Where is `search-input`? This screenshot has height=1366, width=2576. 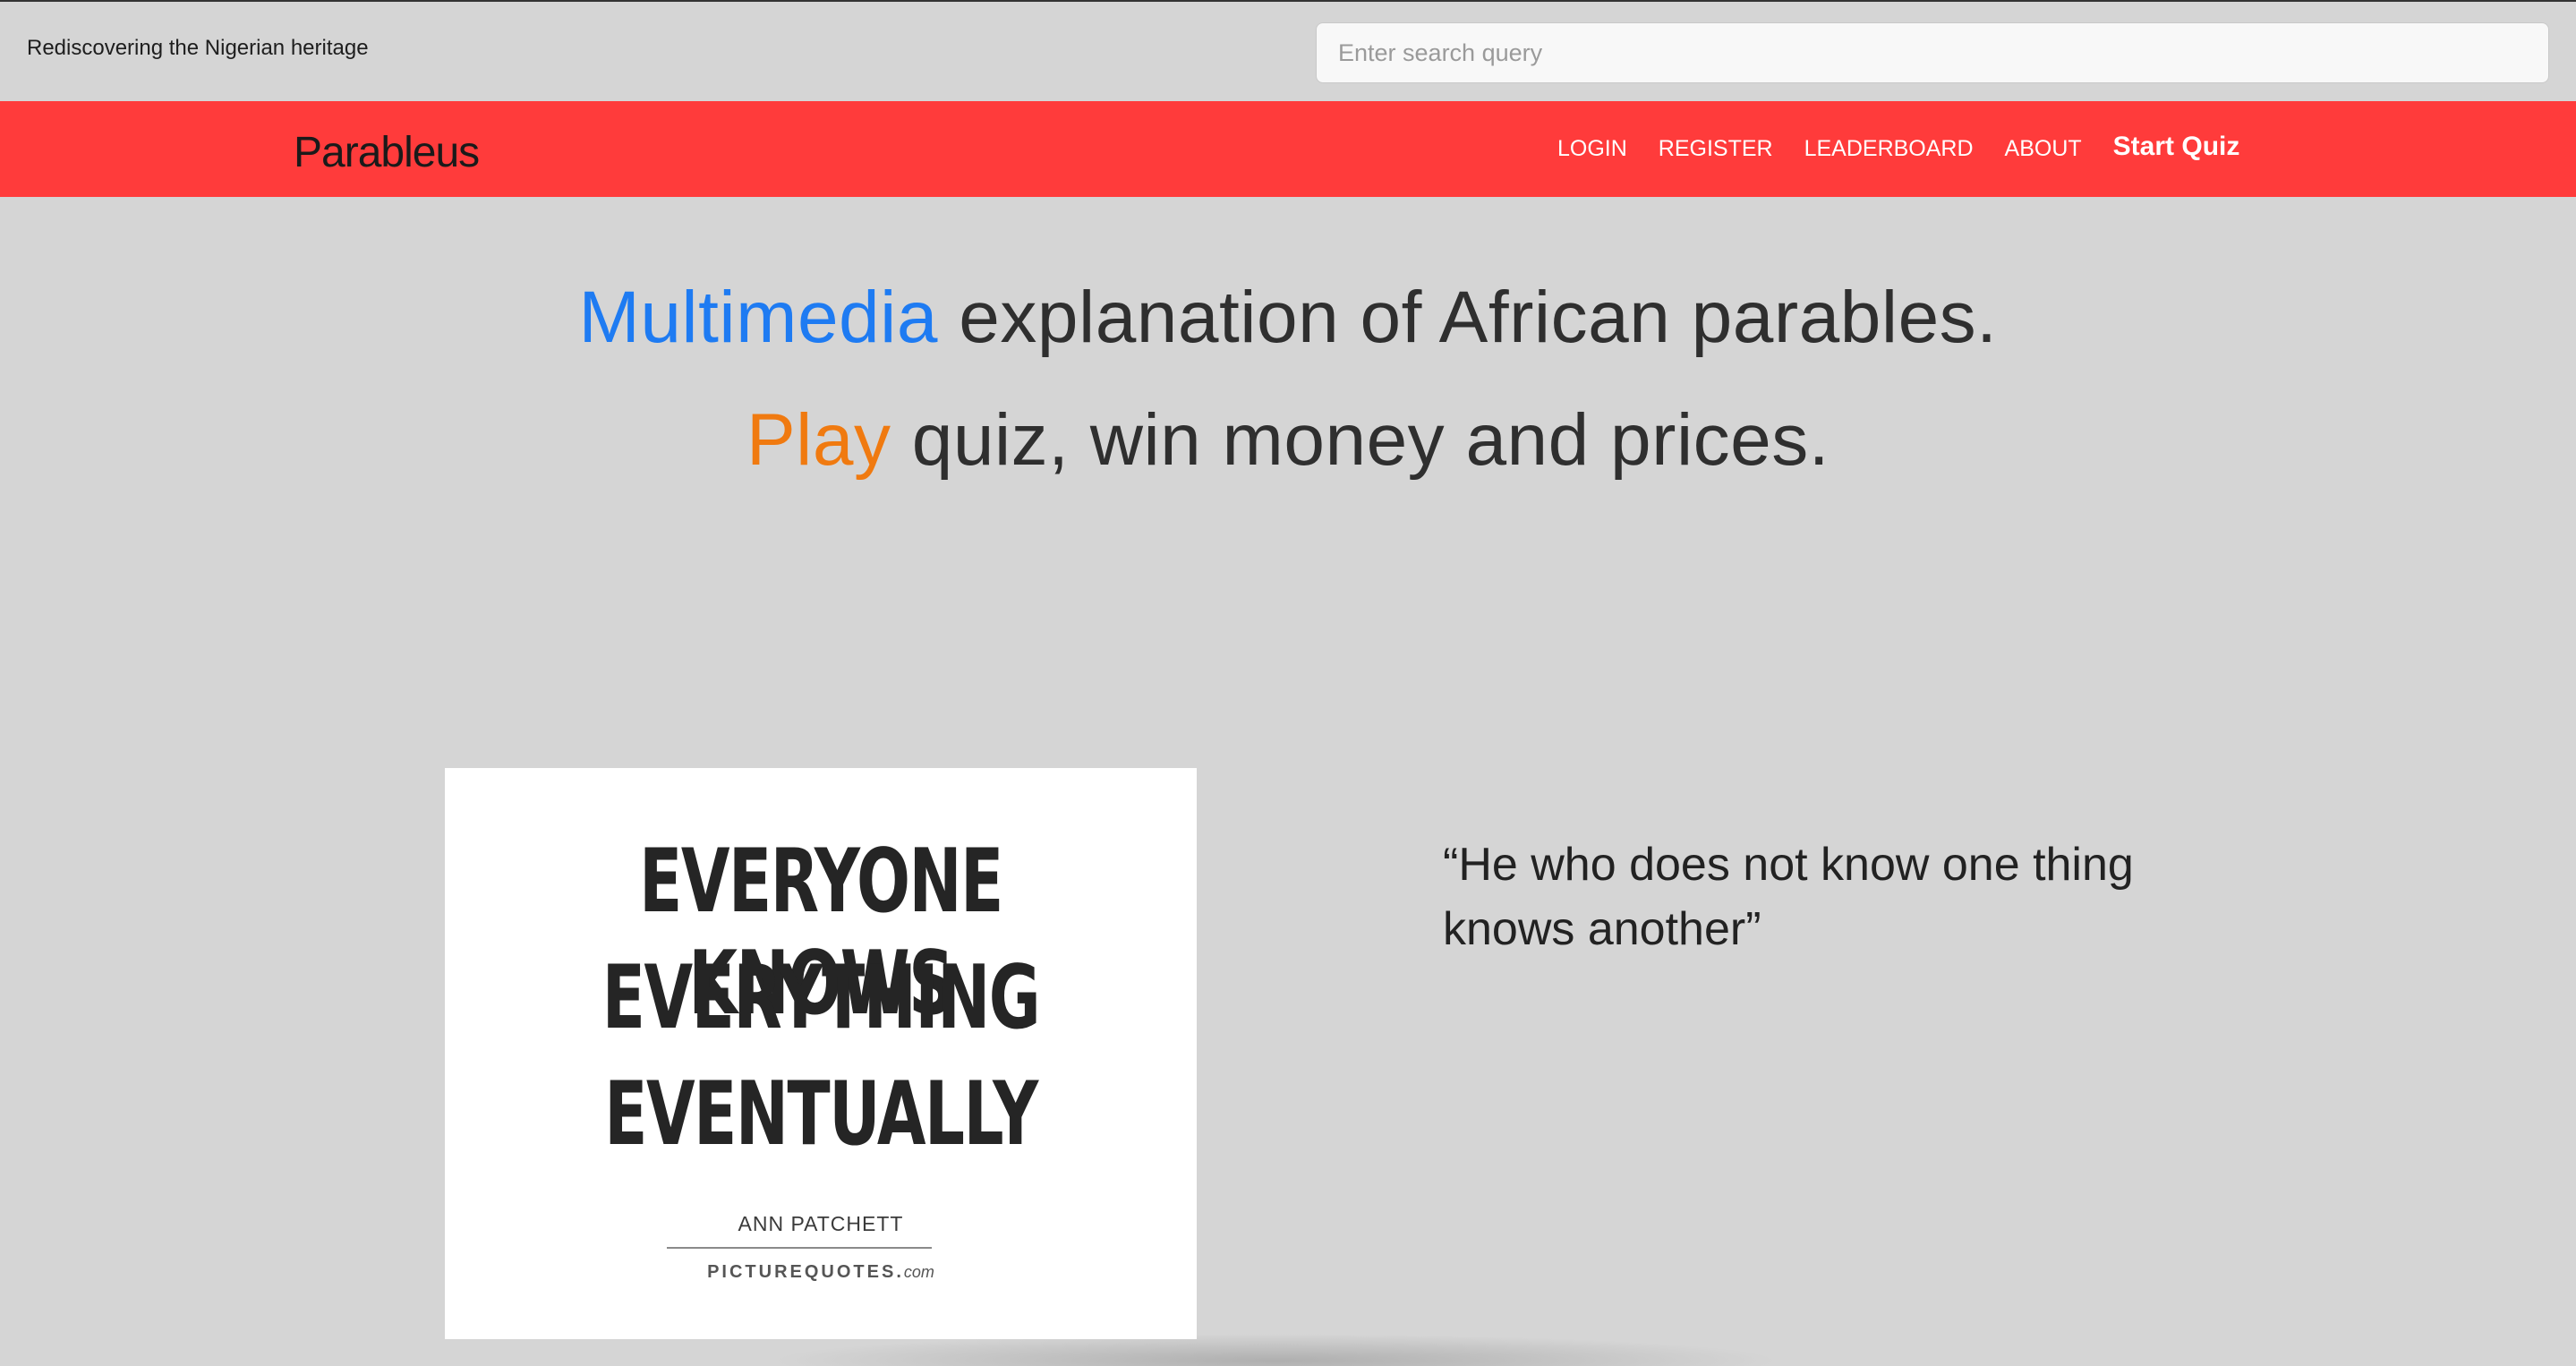
search-input is located at coordinates (1932, 52).